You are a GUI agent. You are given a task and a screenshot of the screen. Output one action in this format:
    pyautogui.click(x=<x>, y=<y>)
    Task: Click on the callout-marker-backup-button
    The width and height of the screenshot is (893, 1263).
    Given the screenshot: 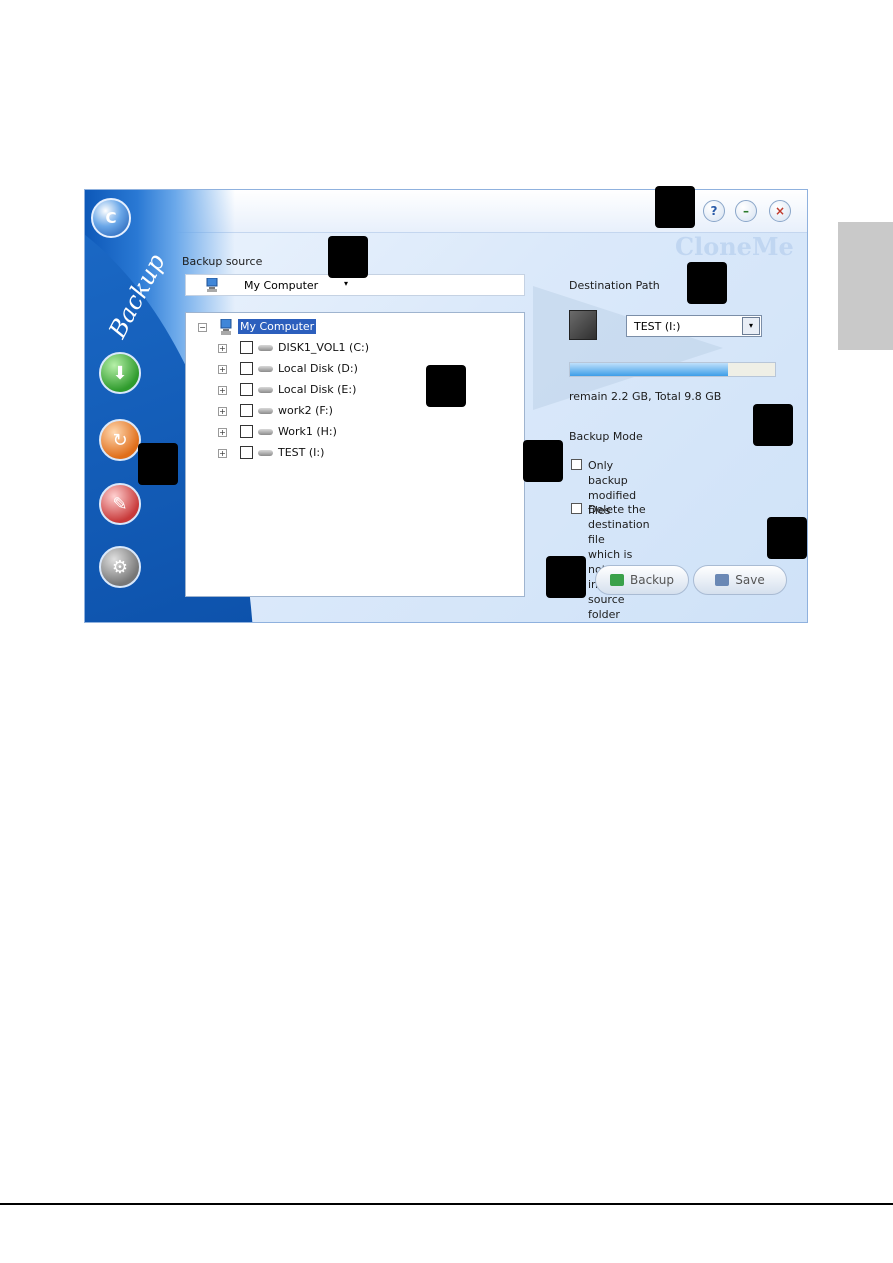 What is the action you would take?
    pyautogui.click(x=566, y=577)
    